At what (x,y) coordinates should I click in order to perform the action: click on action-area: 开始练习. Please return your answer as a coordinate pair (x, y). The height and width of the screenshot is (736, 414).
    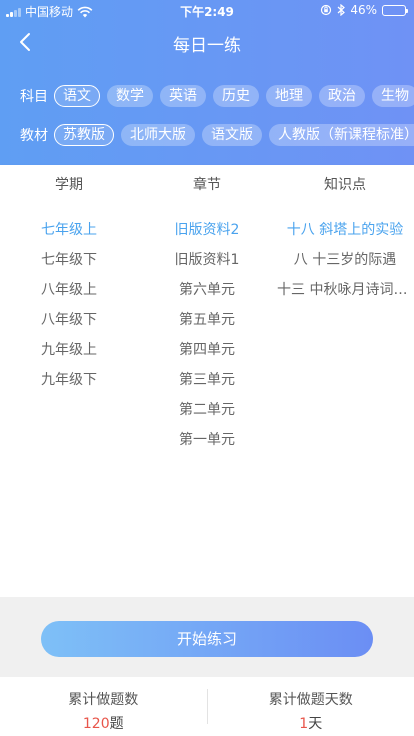
    Looking at the image, I should click on (207, 637).